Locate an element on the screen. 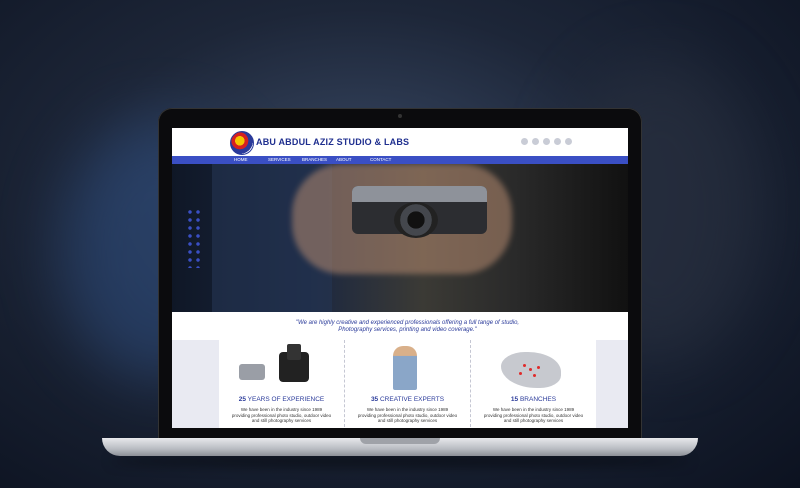  feature-number: 25 is located at coordinates (242, 399).